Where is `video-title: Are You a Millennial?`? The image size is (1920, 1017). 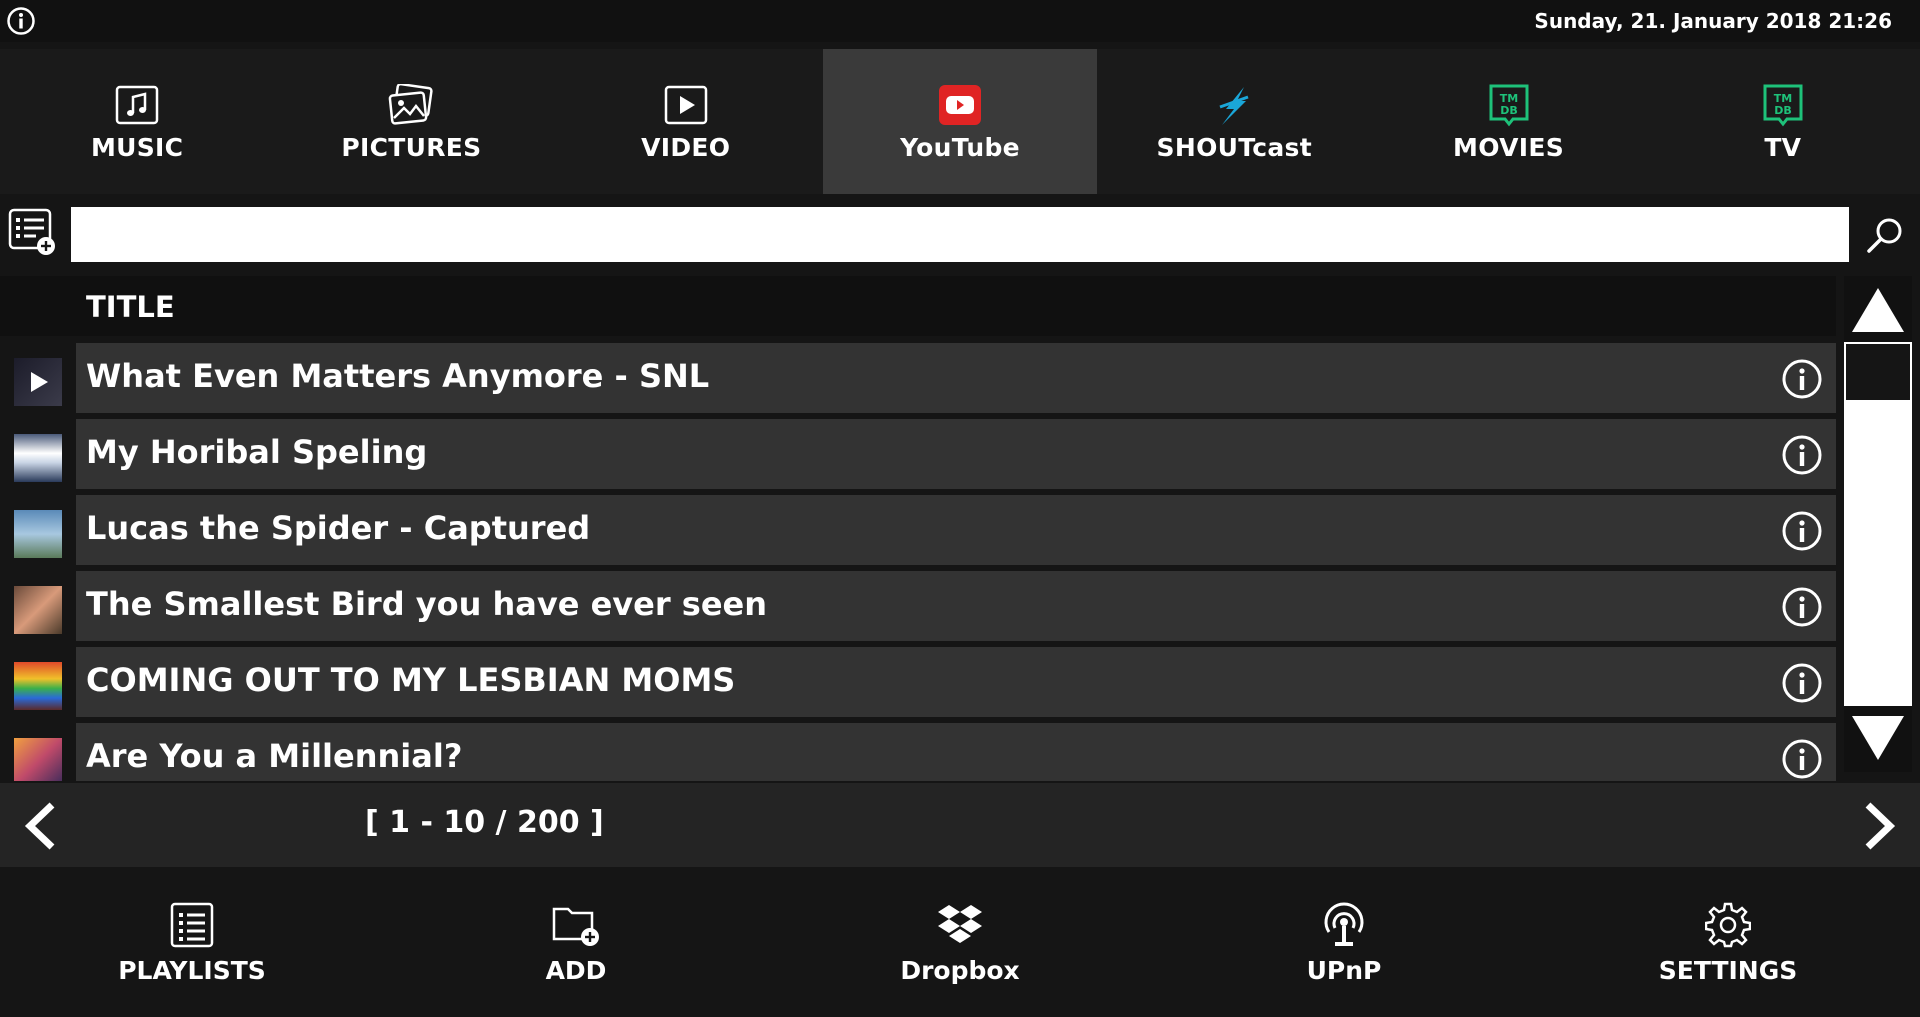 video-title: Are You a Millennial? is located at coordinates (274, 756).